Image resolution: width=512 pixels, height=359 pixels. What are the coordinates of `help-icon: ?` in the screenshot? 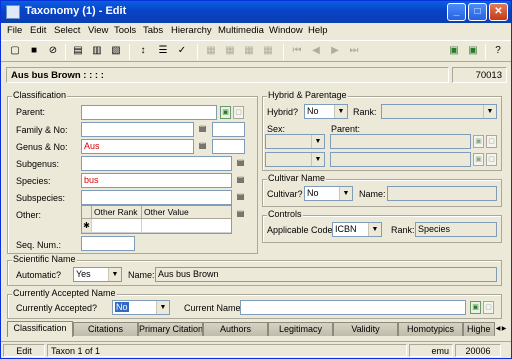 It's located at (498, 51).